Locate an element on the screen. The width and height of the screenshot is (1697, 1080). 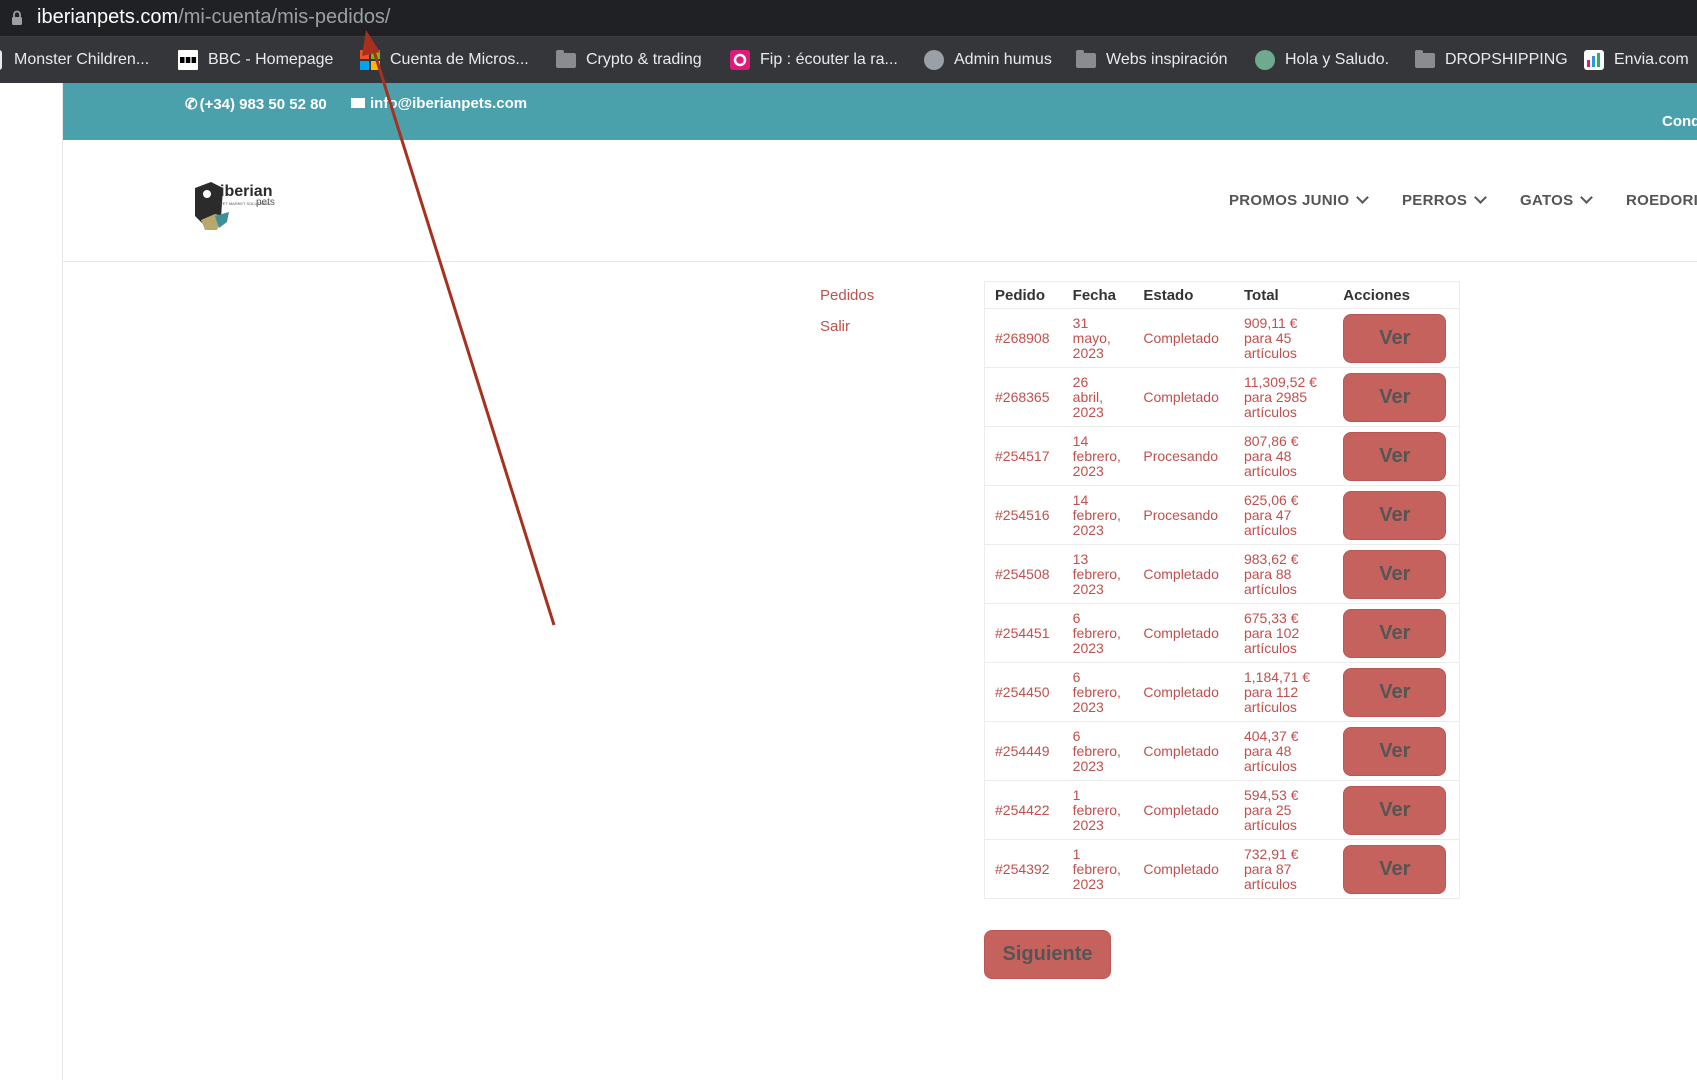
annotation-arrow is located at coordinates (459, 328).